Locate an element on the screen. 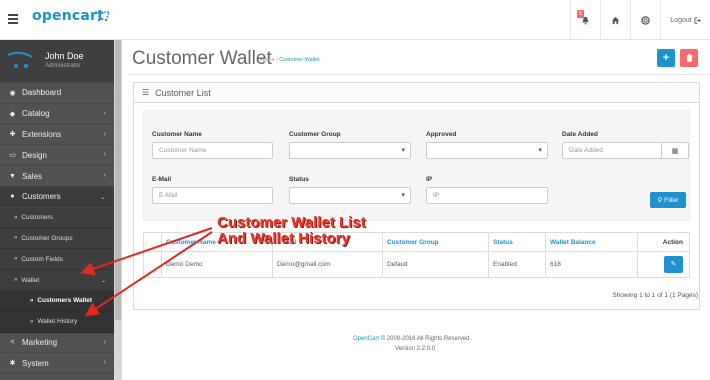 The width and height of the screenshot is (710, 380). sidebar-item-design: ▭ Design › is located at coordinates (57, 156).